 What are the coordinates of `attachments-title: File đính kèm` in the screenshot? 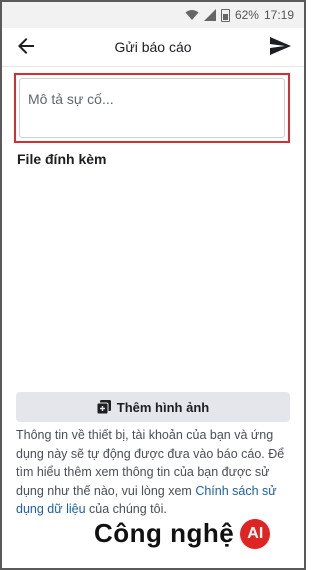 It's located at (62, 159).